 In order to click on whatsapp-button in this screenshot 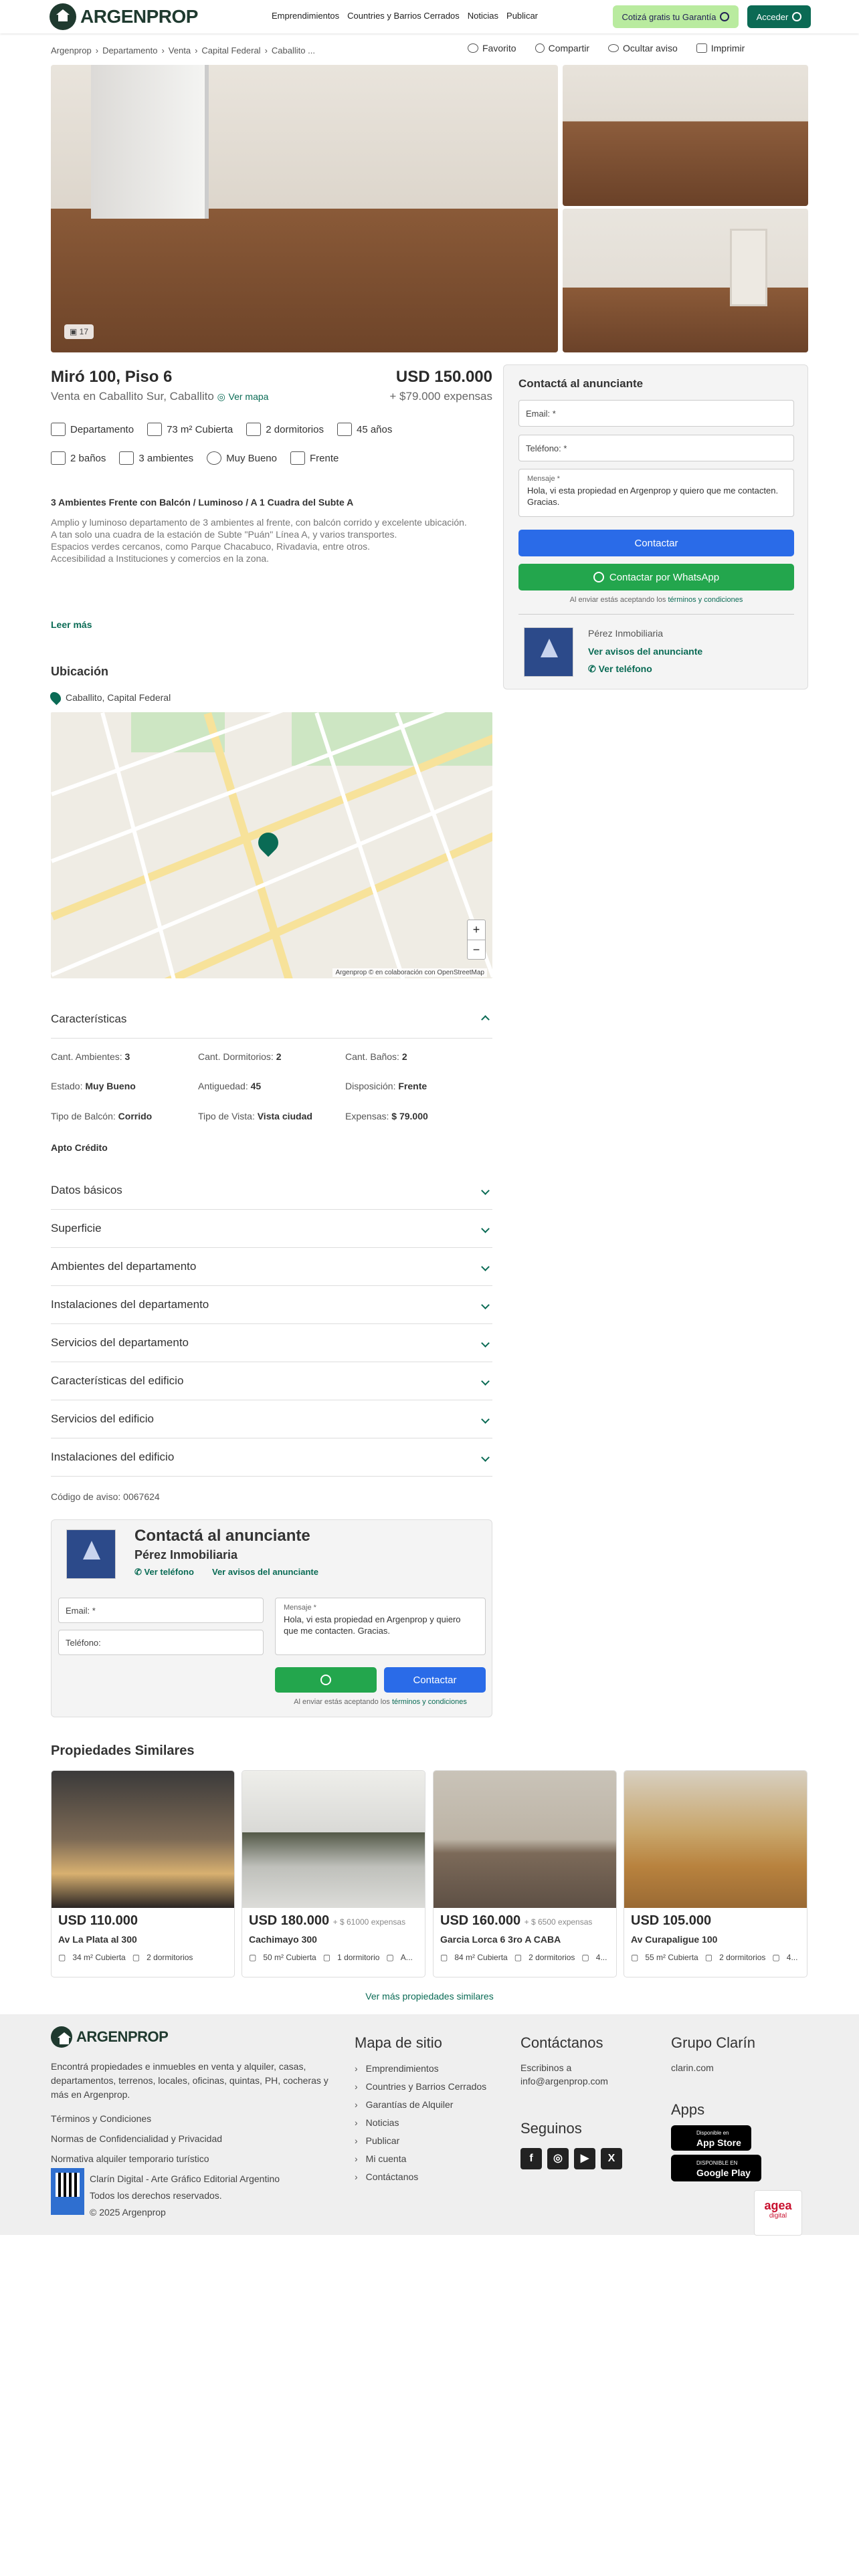, I will do `click(326, 1680)`.